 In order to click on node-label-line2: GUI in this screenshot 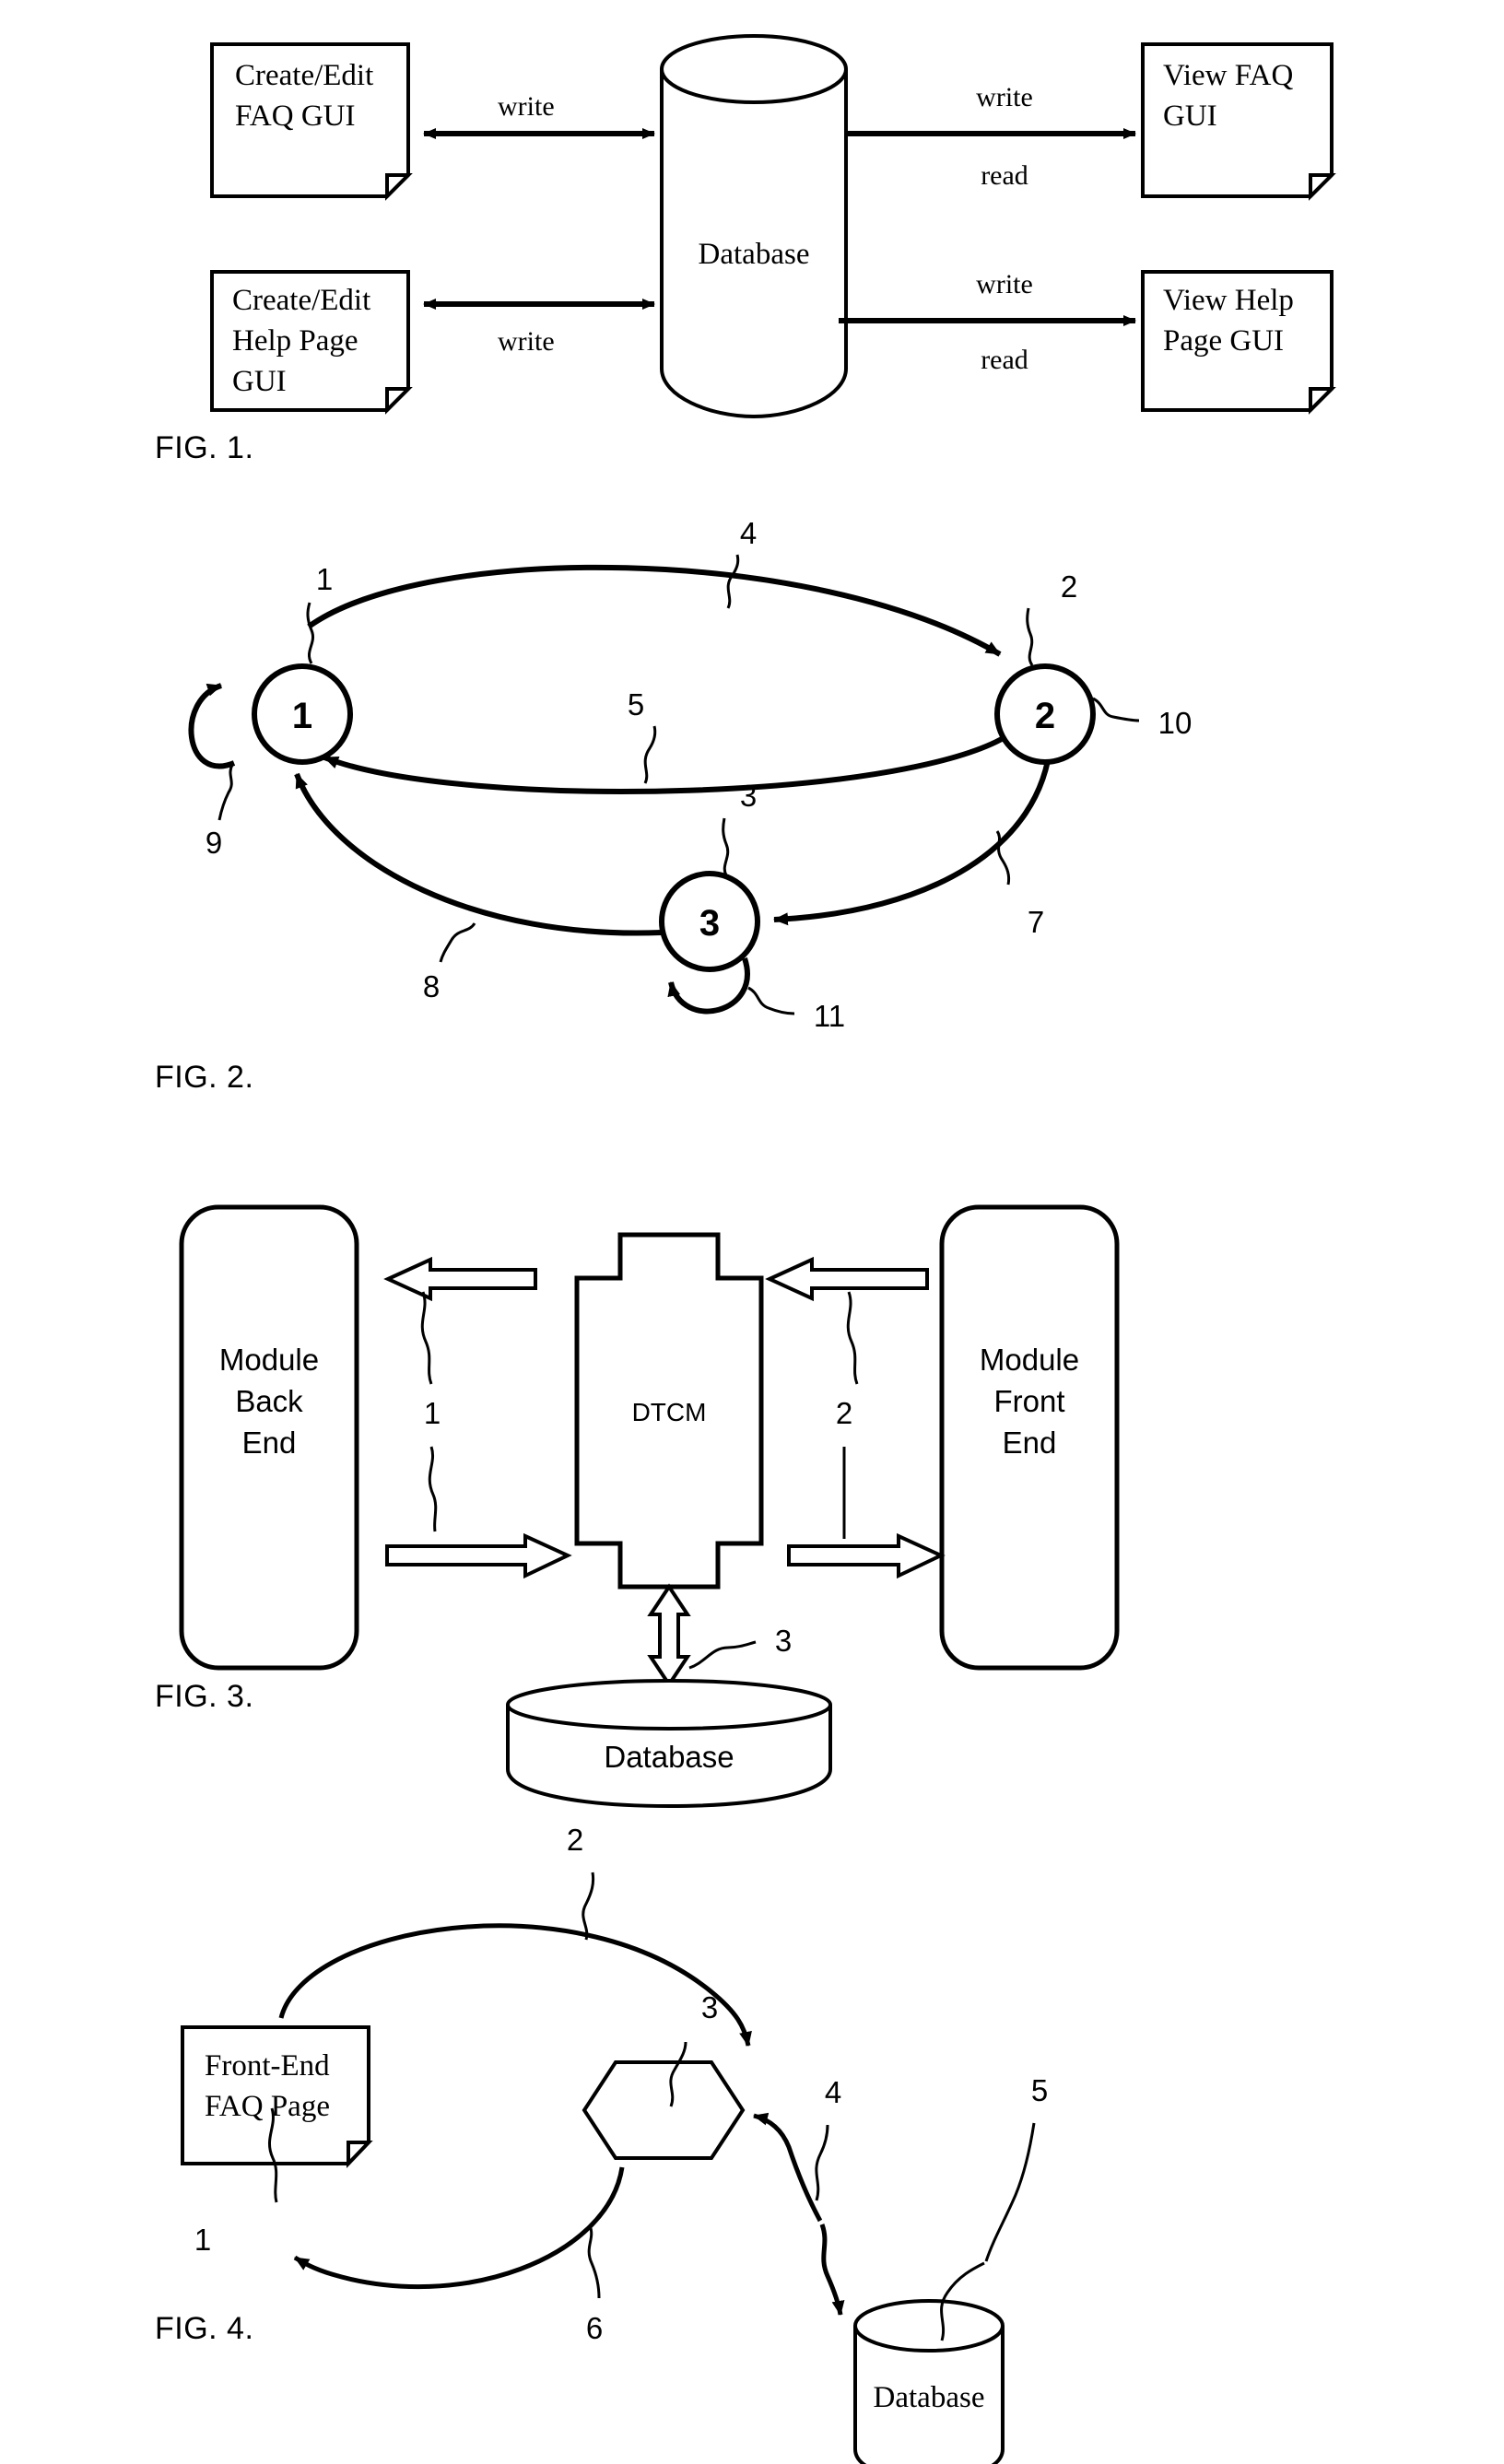, I will do `click(1190, 116)`.